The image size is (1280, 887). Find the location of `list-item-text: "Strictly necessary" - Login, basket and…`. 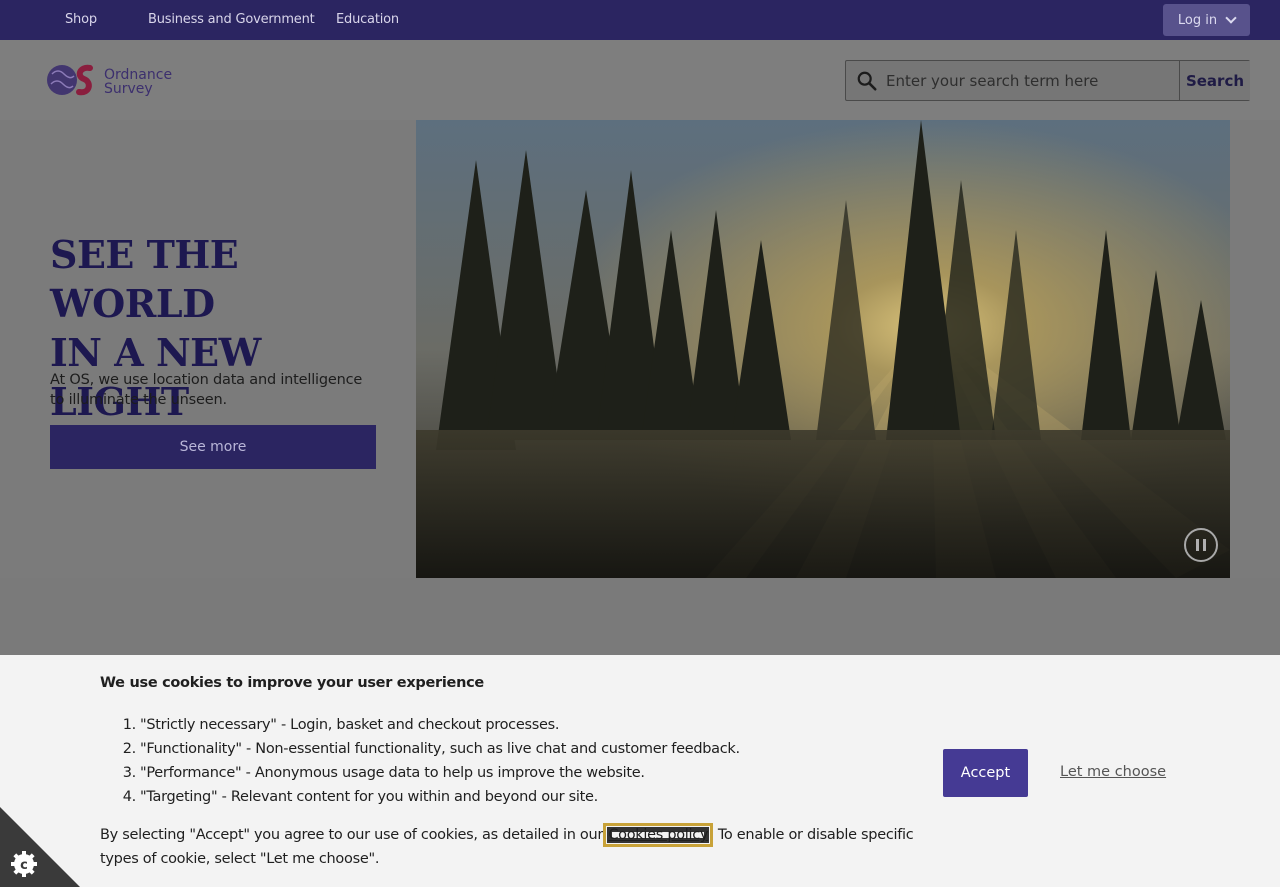

list-item-text: "Strictly necessary" - Login, basket and… is located at coordinates (350, 725).